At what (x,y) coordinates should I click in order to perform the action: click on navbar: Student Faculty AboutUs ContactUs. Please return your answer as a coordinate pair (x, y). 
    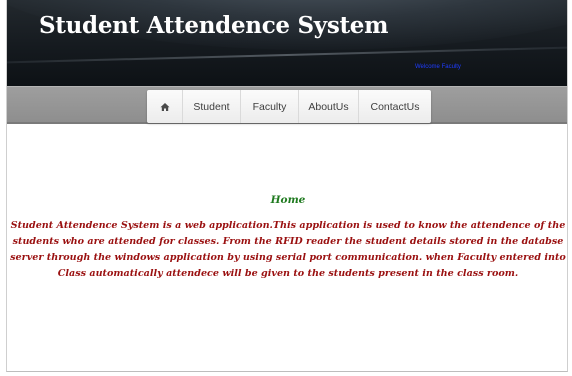
    Looking at the image, I should click on (287, 105).